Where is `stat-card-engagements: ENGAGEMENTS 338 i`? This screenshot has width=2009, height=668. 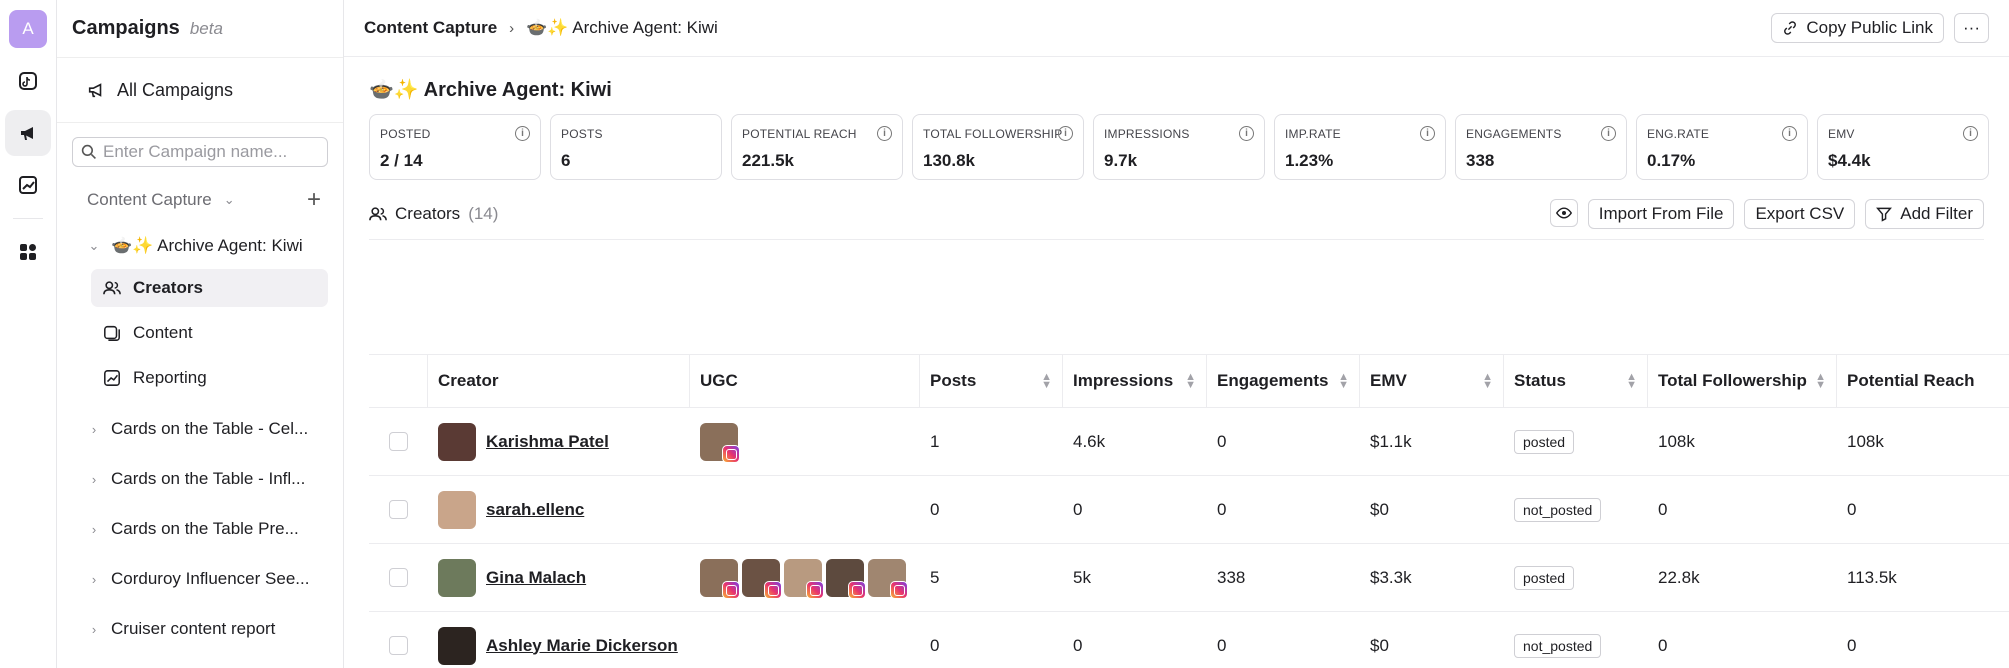
stat-card-engagements: ENGAGEMENTS 338 i is located at coordinates (1541, 147).